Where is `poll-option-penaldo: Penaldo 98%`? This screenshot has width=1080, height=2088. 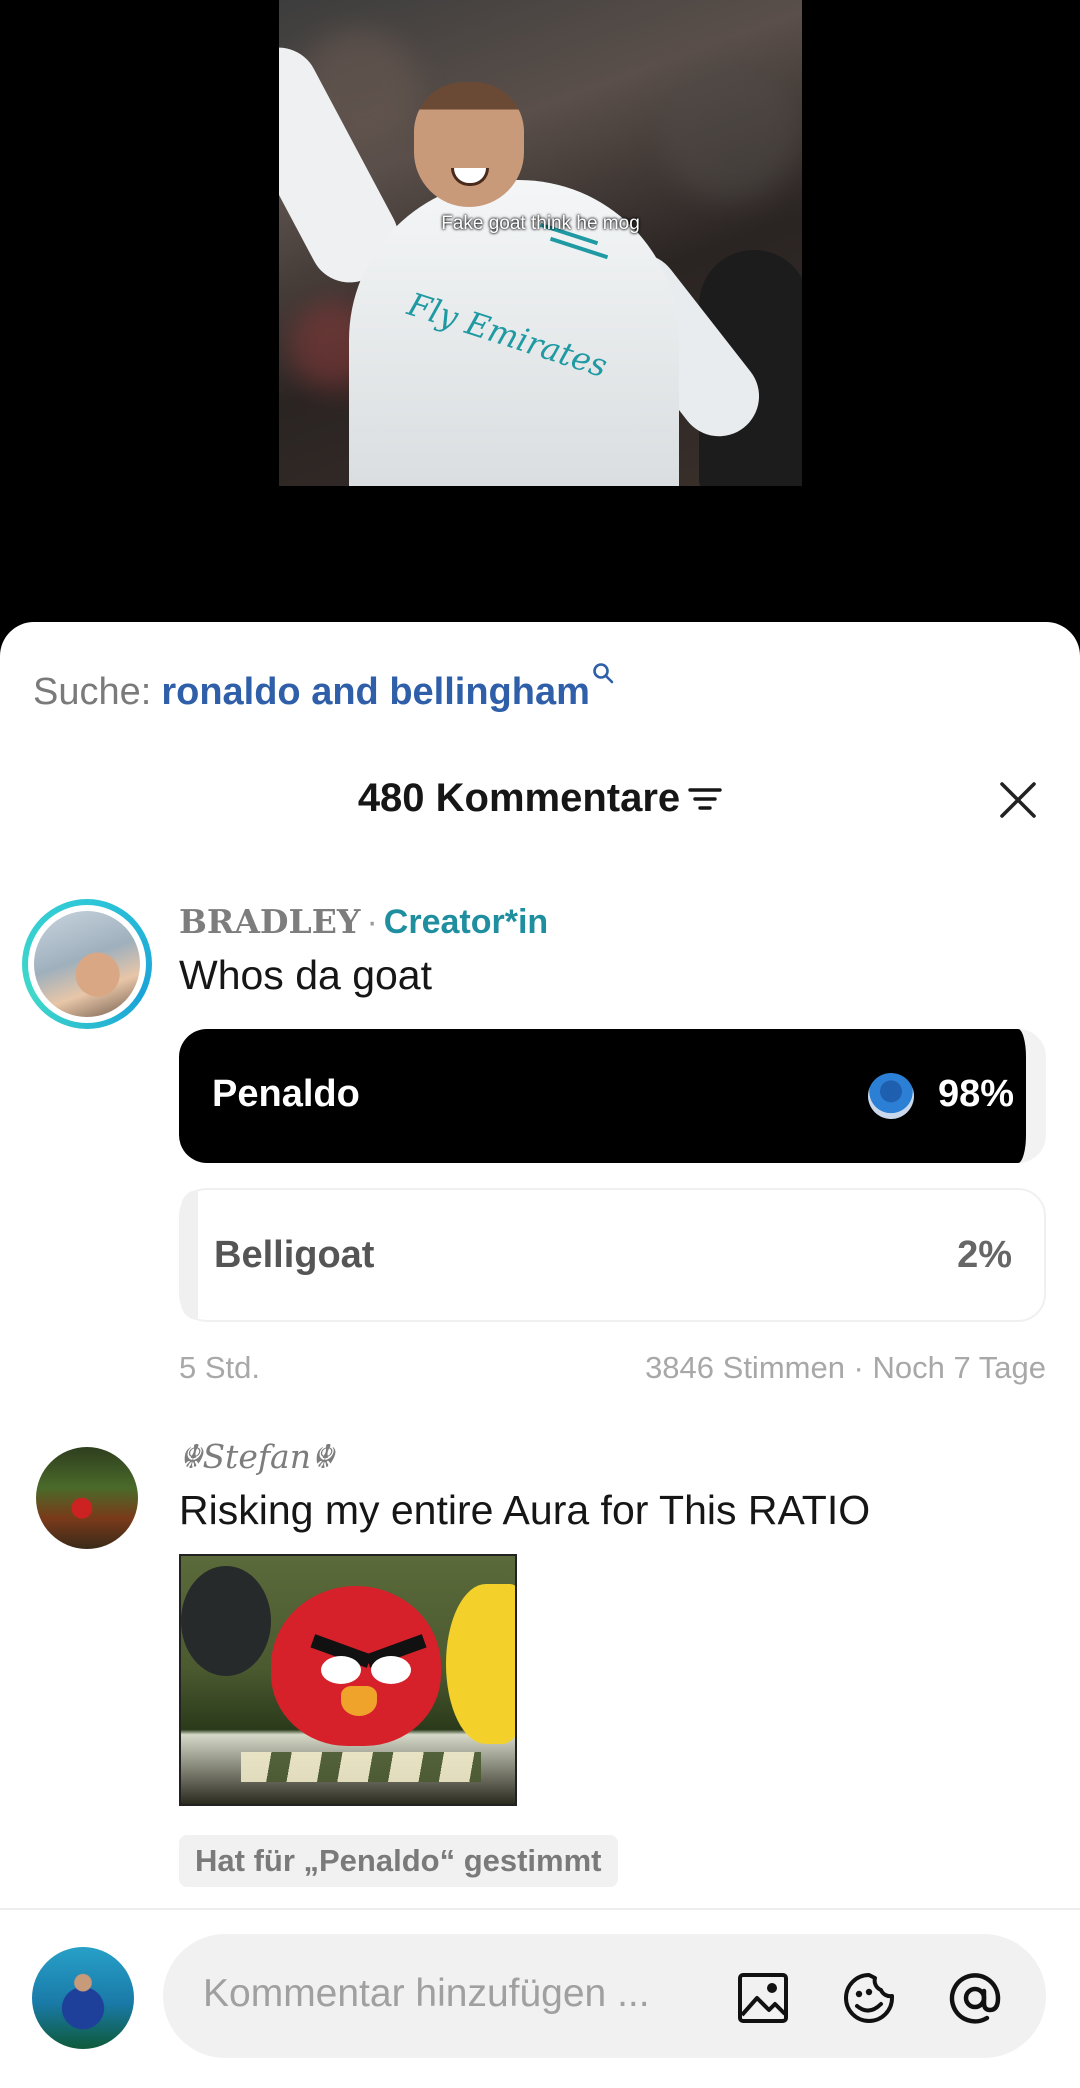 poll-option-penaldo: Penaldo 98% is located at coordinates (612, 1096).